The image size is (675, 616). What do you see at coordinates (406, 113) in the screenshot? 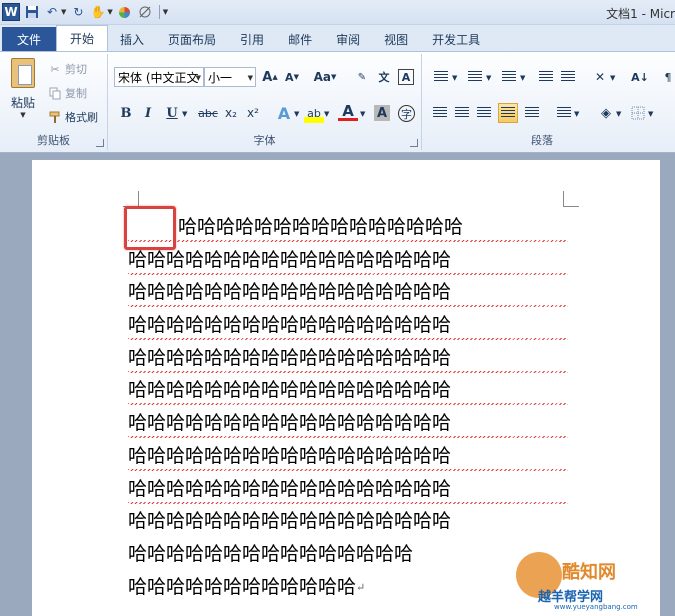
I see `enclose-characters-button: 字` at bounding box center [406, 113].